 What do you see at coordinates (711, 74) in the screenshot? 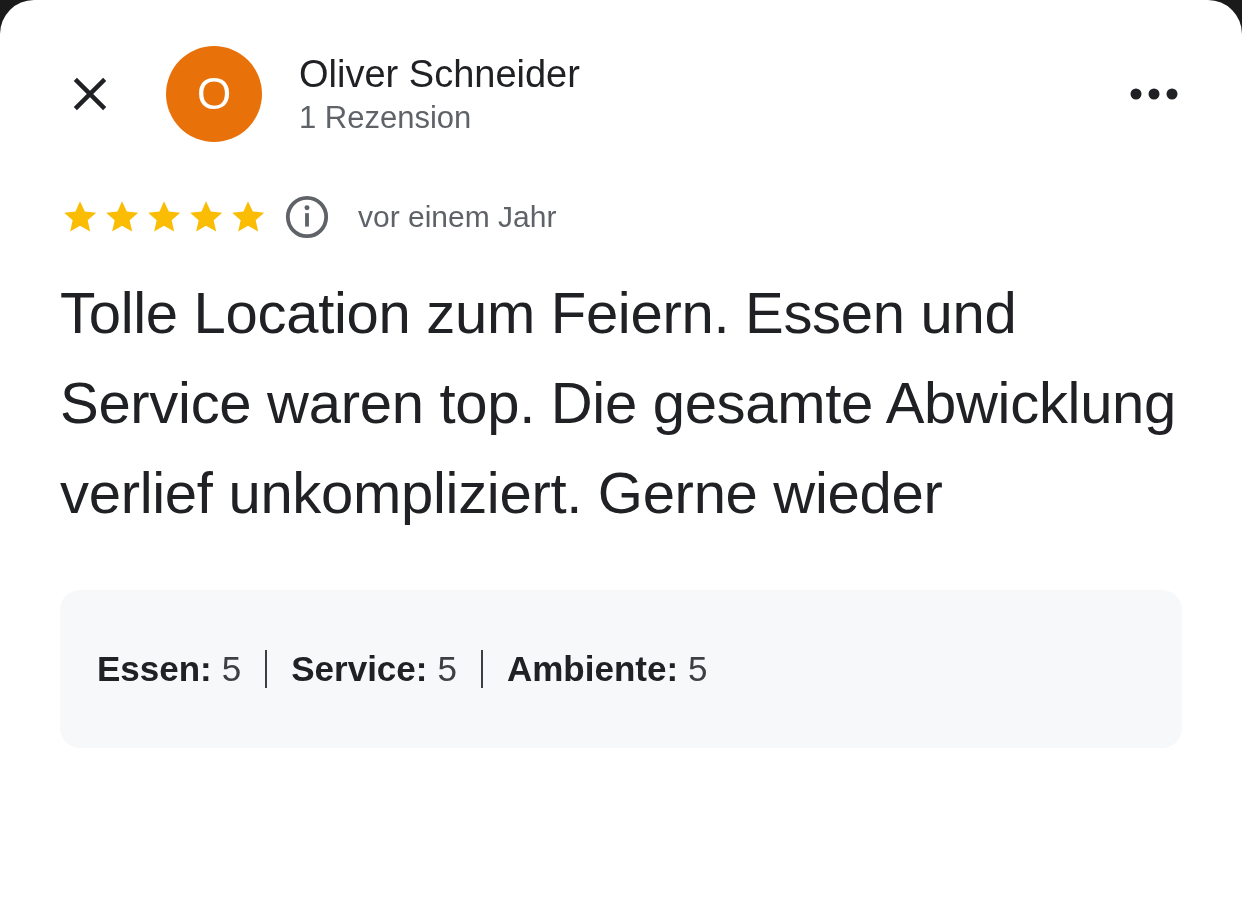
I see `reviewer-name: Oliver Schneider` at bounding box center [711, 74].